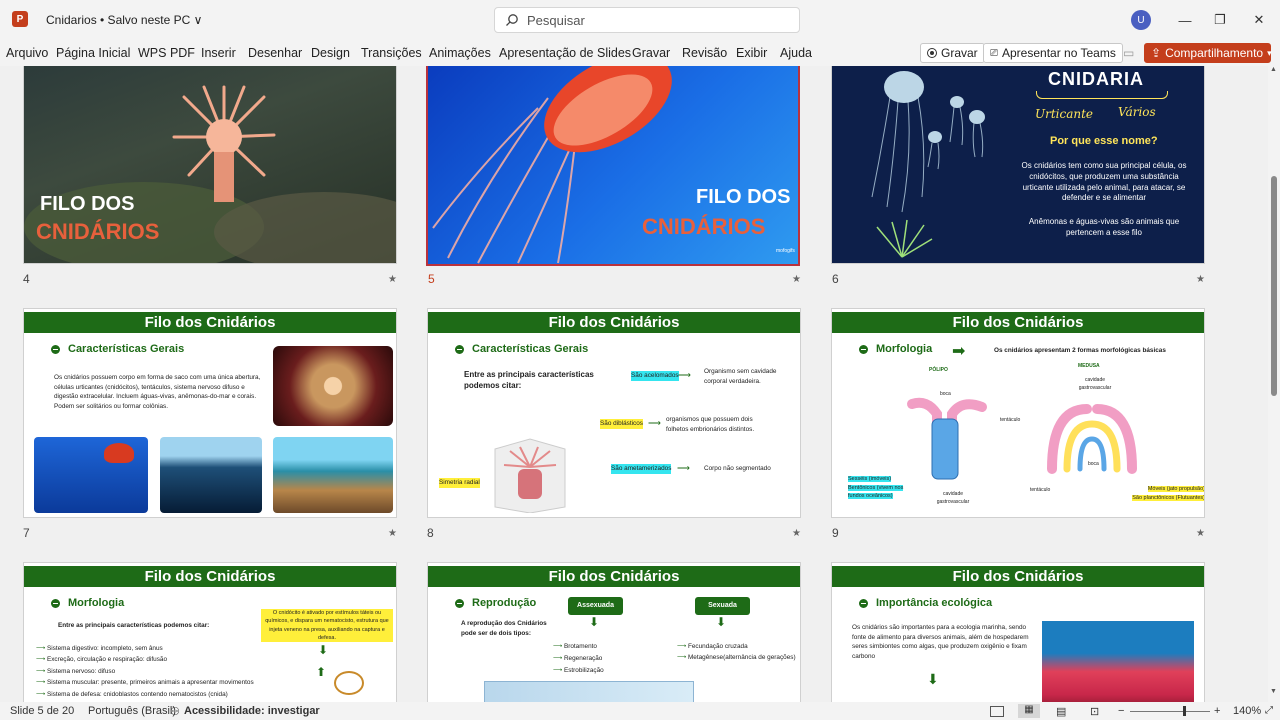 The height and width of the screenshot is (720, 1280). What do you see at coordinates (870, 479) in the screenshot?
I see `slide-9-polipo-note-1: Sesséis (imóveis)` at bounding box center [870, 479].